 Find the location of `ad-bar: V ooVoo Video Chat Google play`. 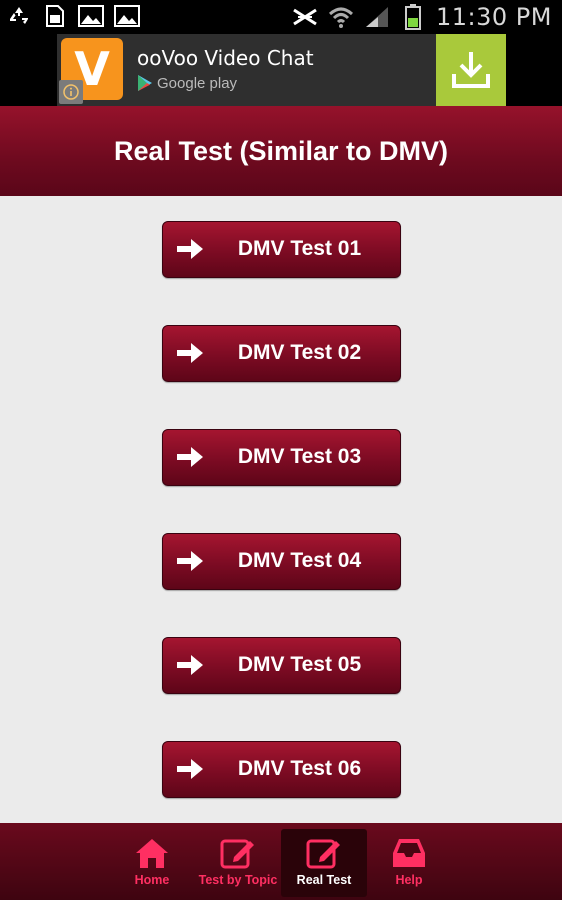

ad-bar: V ooVoo Video Chat Google play is located at coordinates (281, 70).